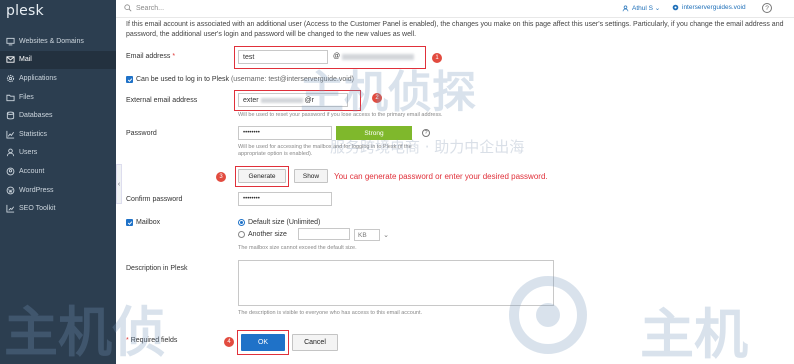  I want to click on help-icon: ?, so click(767, 8).